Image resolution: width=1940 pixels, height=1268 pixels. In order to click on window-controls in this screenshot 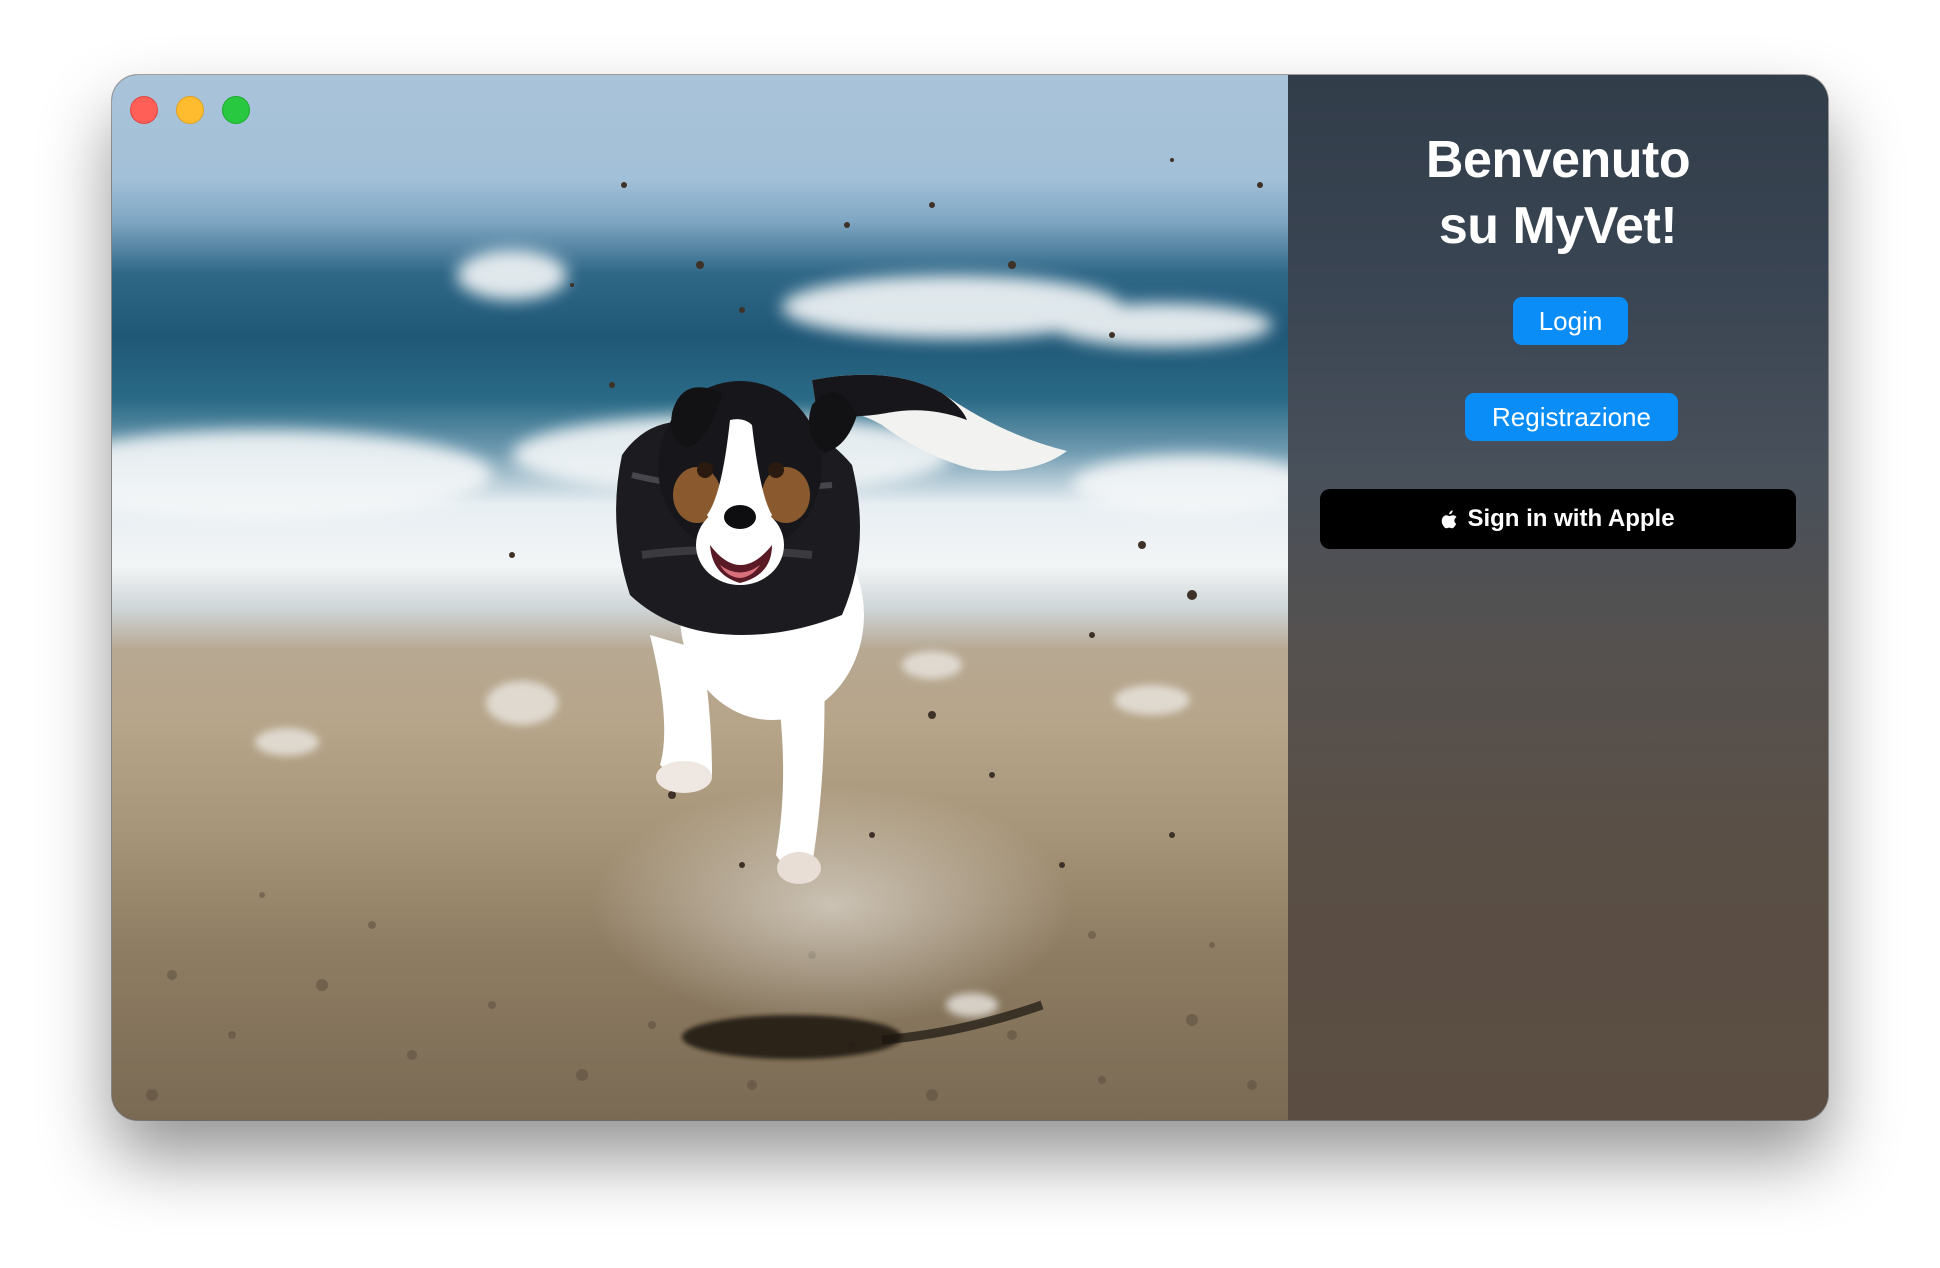, I will do `click(190, 110)`.